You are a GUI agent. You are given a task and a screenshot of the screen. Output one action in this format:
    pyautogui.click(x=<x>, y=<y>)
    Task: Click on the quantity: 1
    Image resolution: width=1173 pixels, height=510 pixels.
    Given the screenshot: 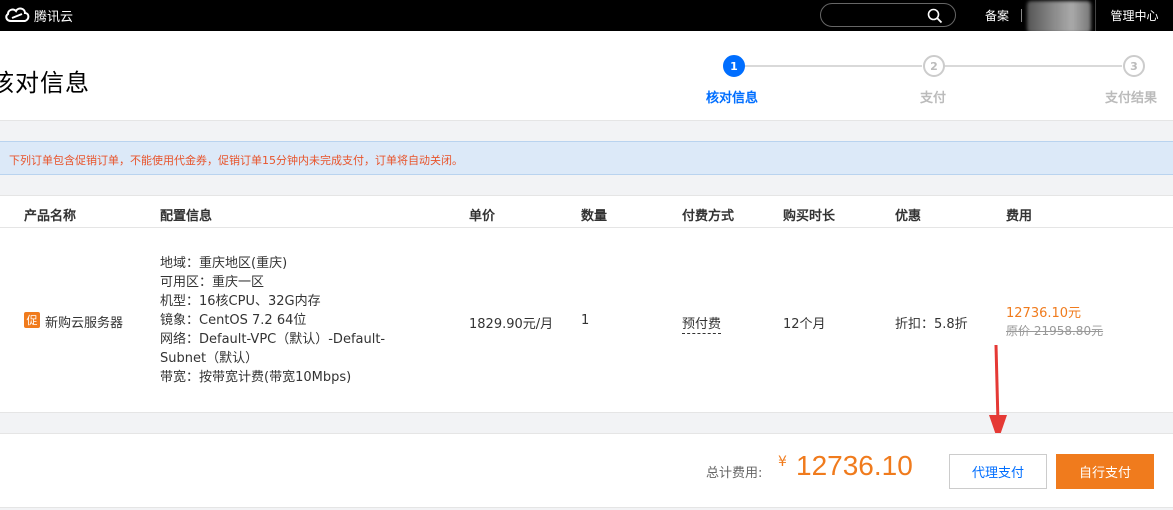 What is the action you would take?
    pyautogui.click(x=585, y=320)
    